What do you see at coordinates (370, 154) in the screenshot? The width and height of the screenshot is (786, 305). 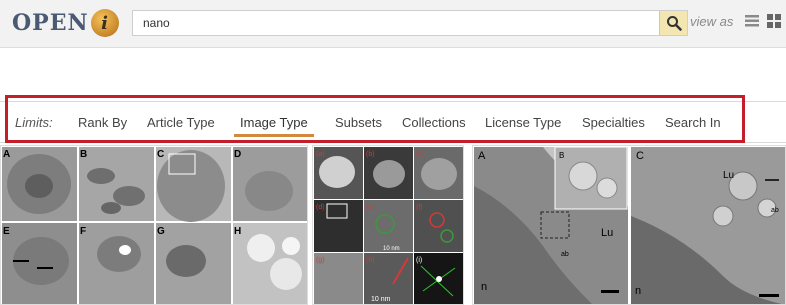 I see `panel-label: (b)` at bounding box center [370, 154].